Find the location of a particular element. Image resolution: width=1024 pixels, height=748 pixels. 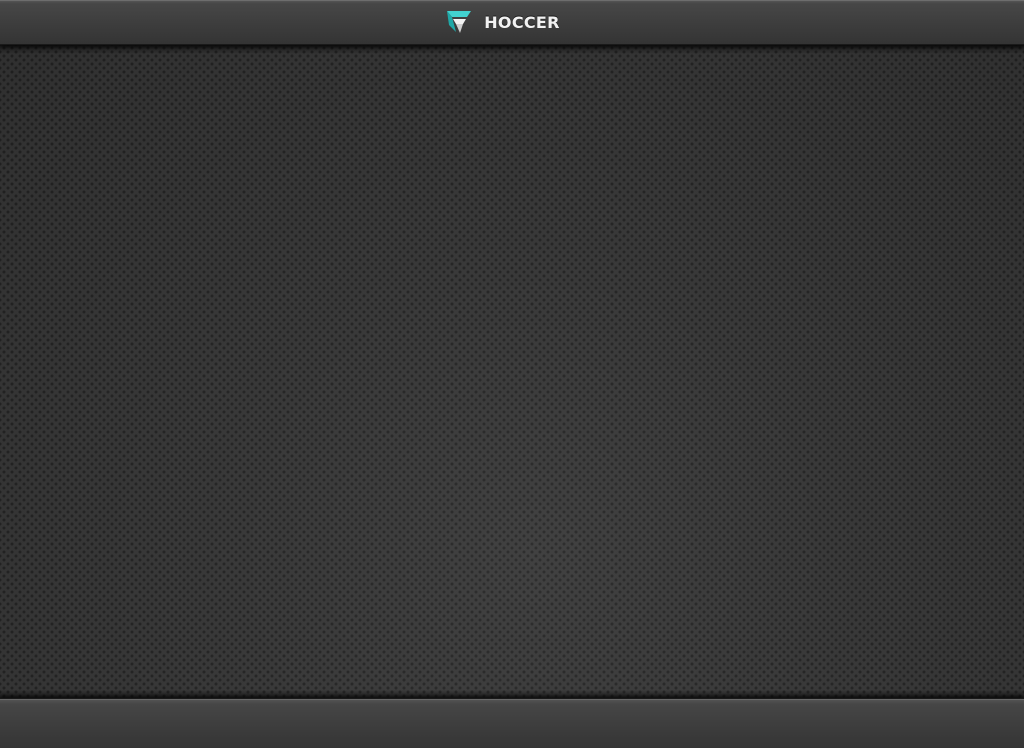

app-title: HOCCER is located at coordinates (522, 22).